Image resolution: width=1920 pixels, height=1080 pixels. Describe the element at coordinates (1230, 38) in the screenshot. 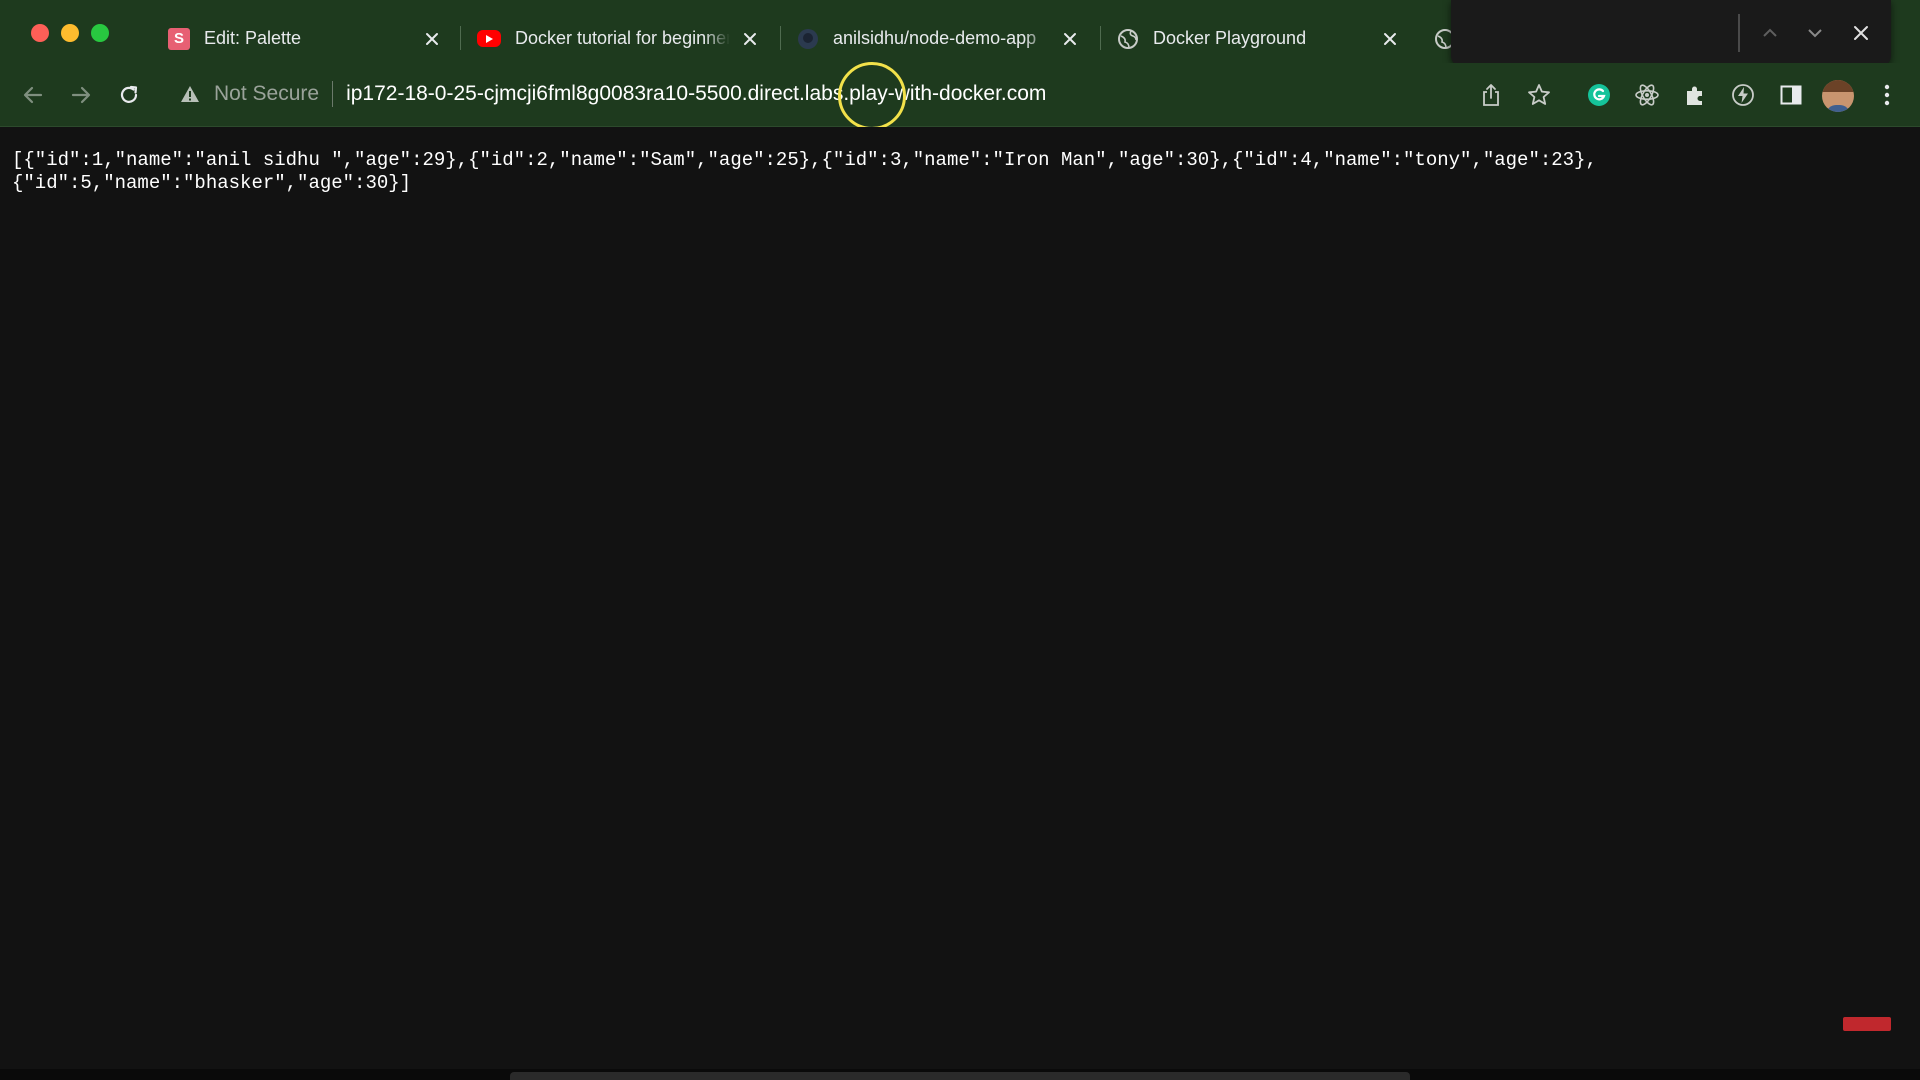

I see `tab-title: Docker Playground` at that location.